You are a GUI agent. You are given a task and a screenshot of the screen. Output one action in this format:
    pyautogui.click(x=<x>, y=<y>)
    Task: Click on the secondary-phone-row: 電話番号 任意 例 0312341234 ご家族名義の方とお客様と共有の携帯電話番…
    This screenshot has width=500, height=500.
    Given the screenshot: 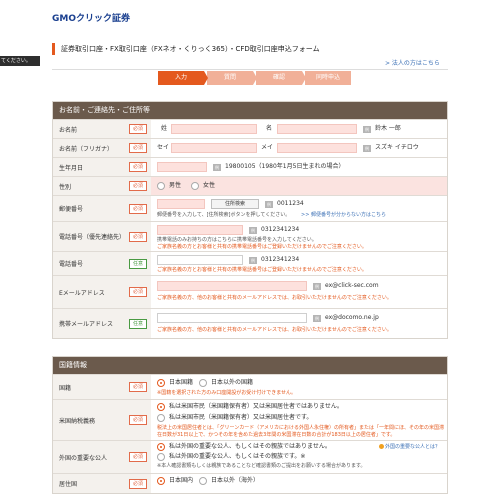 What is the action you would take?
    pyautogui.click(x=250, y=263)
    